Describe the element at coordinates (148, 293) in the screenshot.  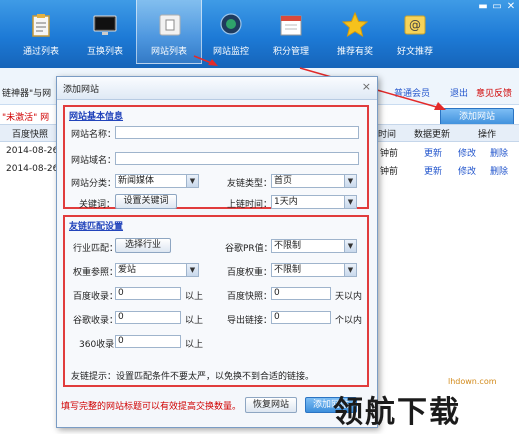
I see `baidu-index-input: 0` at that location.